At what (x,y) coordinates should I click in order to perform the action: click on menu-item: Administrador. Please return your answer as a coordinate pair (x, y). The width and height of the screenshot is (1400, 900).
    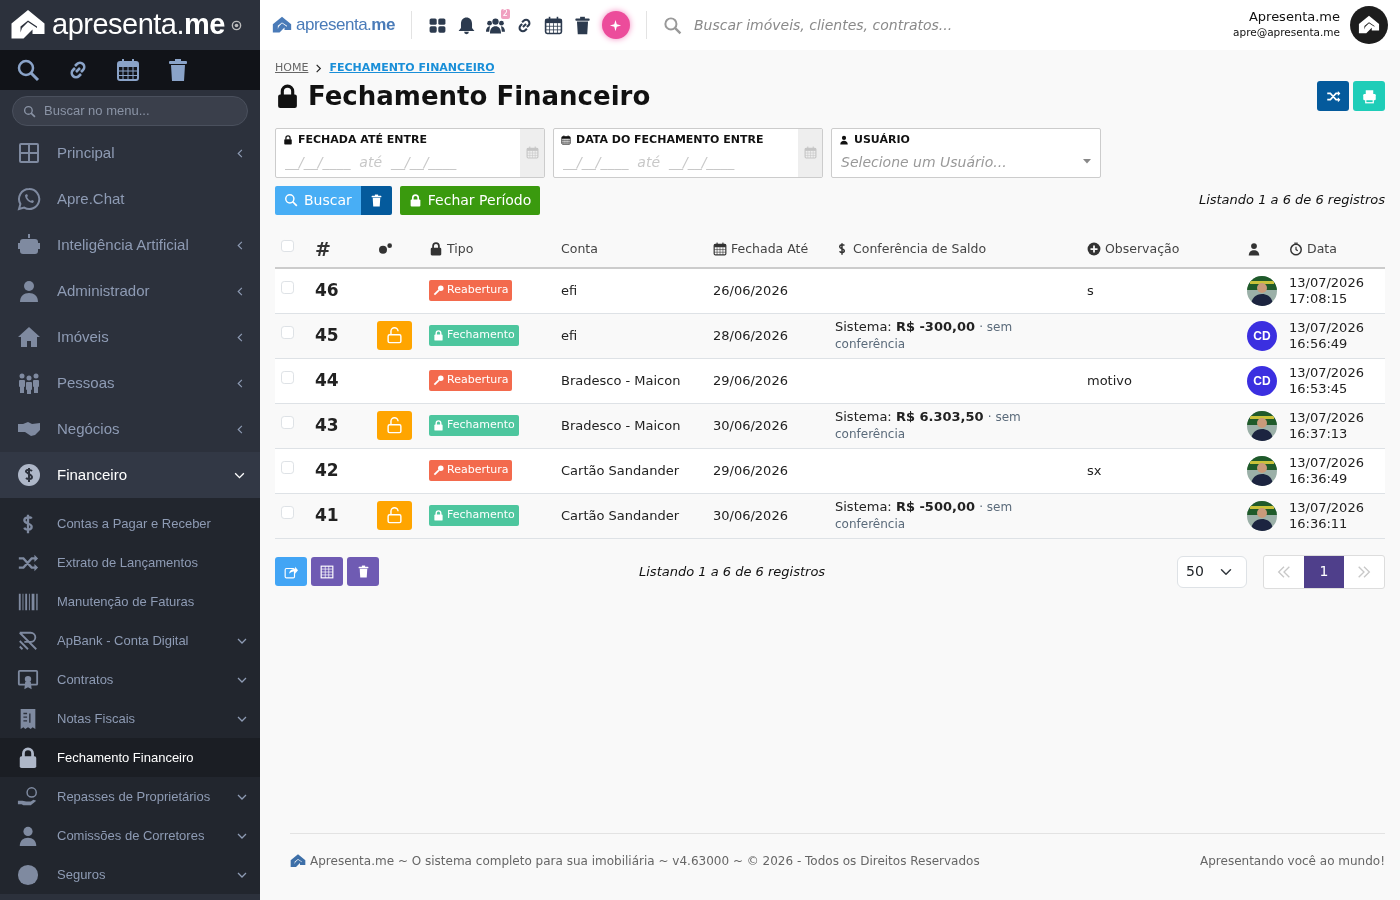
    Looking at the image, I should click on (130, 291).